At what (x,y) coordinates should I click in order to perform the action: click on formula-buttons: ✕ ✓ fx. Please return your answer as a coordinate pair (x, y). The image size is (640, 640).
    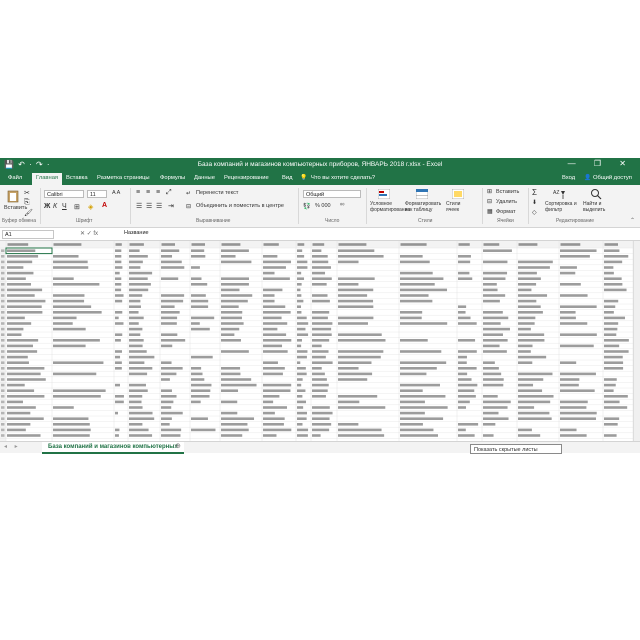
    Looking at the image, I should click on (89, 233).